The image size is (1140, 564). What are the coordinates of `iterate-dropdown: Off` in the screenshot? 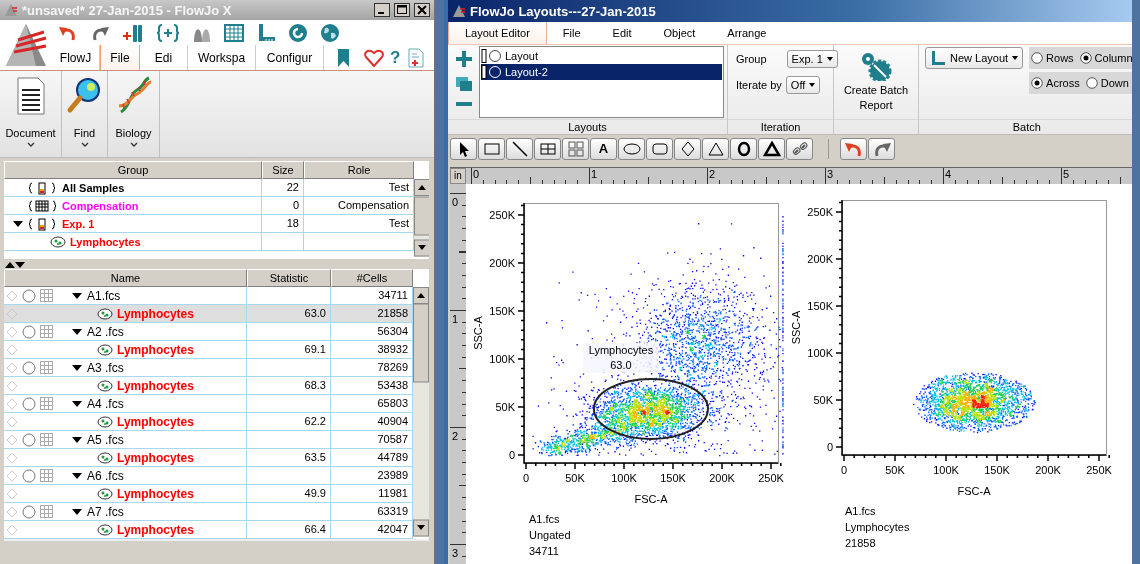 It's located at (803, 85).